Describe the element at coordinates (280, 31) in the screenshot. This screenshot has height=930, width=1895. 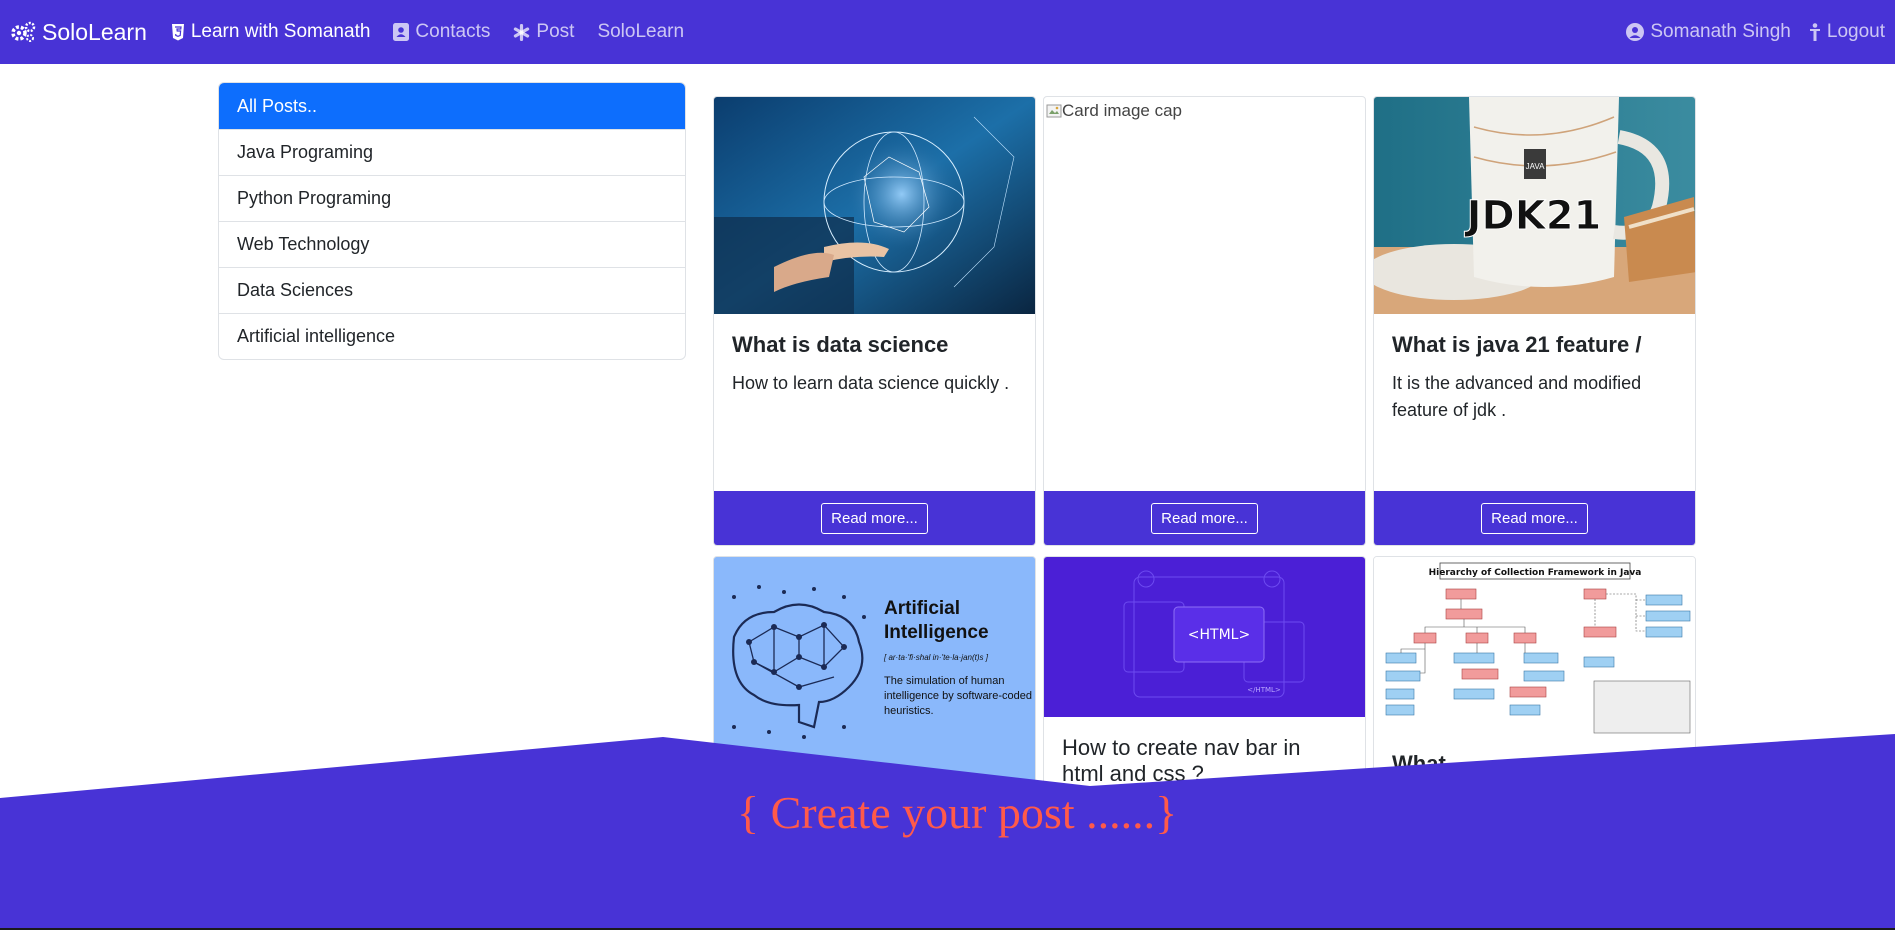
I see `nav-learn-label: Learn with Somanath` at that location.